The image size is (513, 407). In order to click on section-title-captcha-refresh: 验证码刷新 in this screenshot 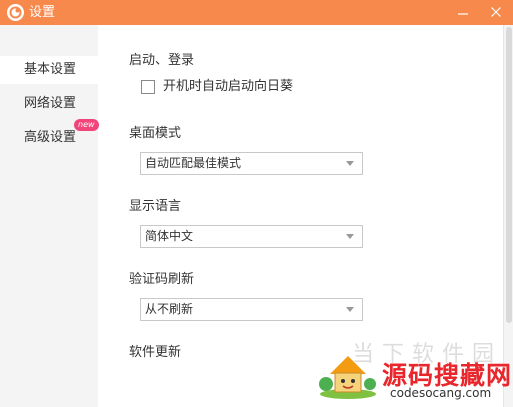, I will do `click(162, 279)`.